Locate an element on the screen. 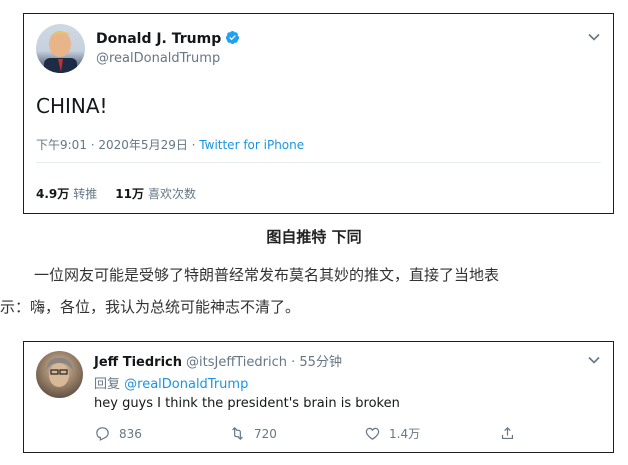 This screenshot has width=628, height=465. tweet-header: Jeff Tiedrich @itsJeffTiedrich · 55分钟 is located at coordinates (218, 360).